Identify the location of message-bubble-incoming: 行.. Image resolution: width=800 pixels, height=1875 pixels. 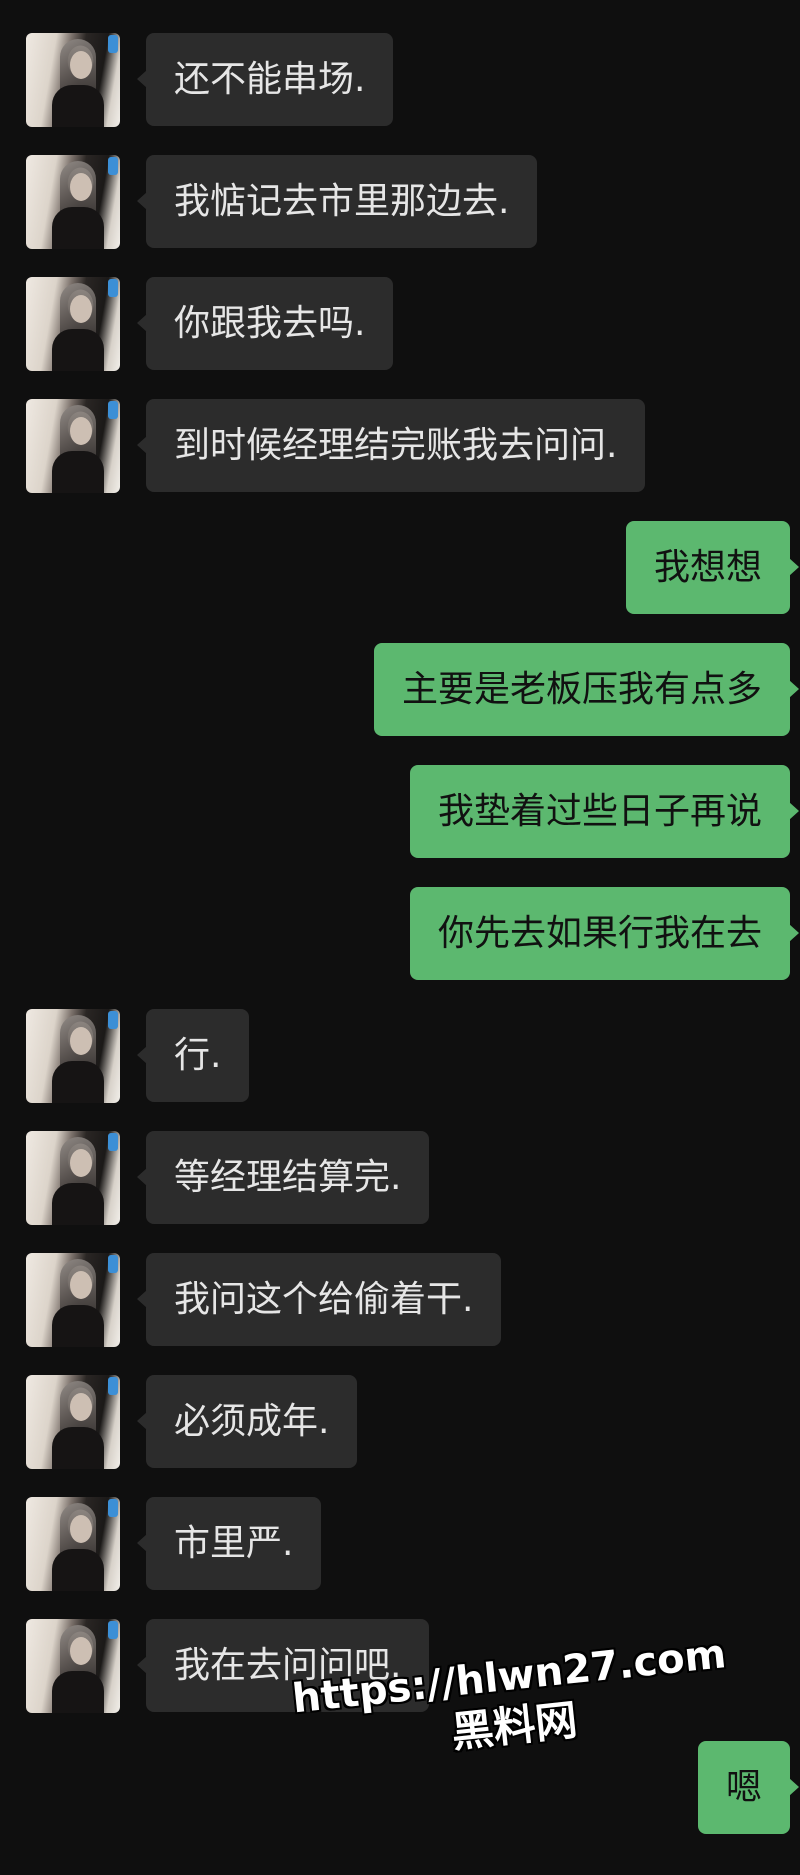
(193, 1055).